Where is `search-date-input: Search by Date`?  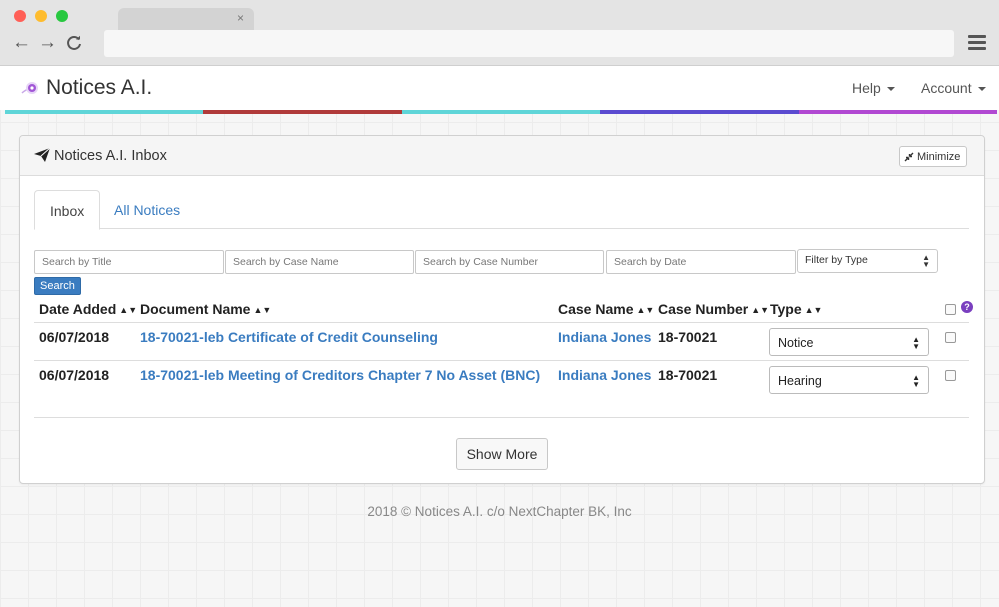 search-date-input: Search by Date is located at coordinates (701, 262).